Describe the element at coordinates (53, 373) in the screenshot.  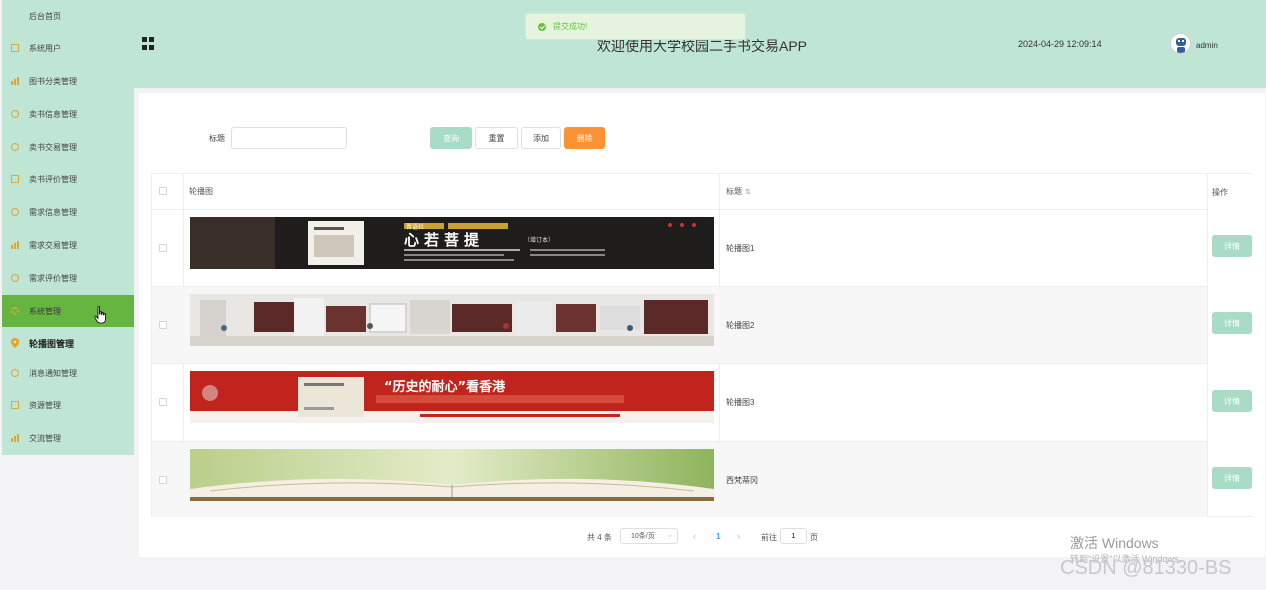
I see `sidebar-item-label: 消息通知管理` at that location.